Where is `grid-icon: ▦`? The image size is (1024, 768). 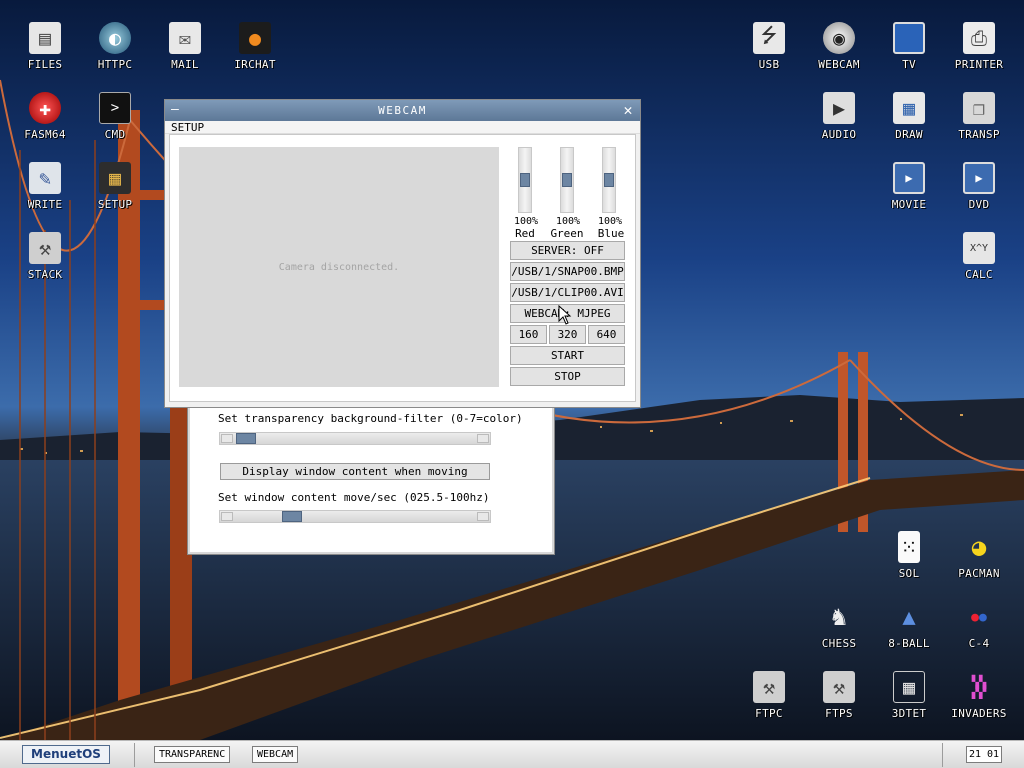
grid-icon: ▦ is located at coordinates (909, 687).